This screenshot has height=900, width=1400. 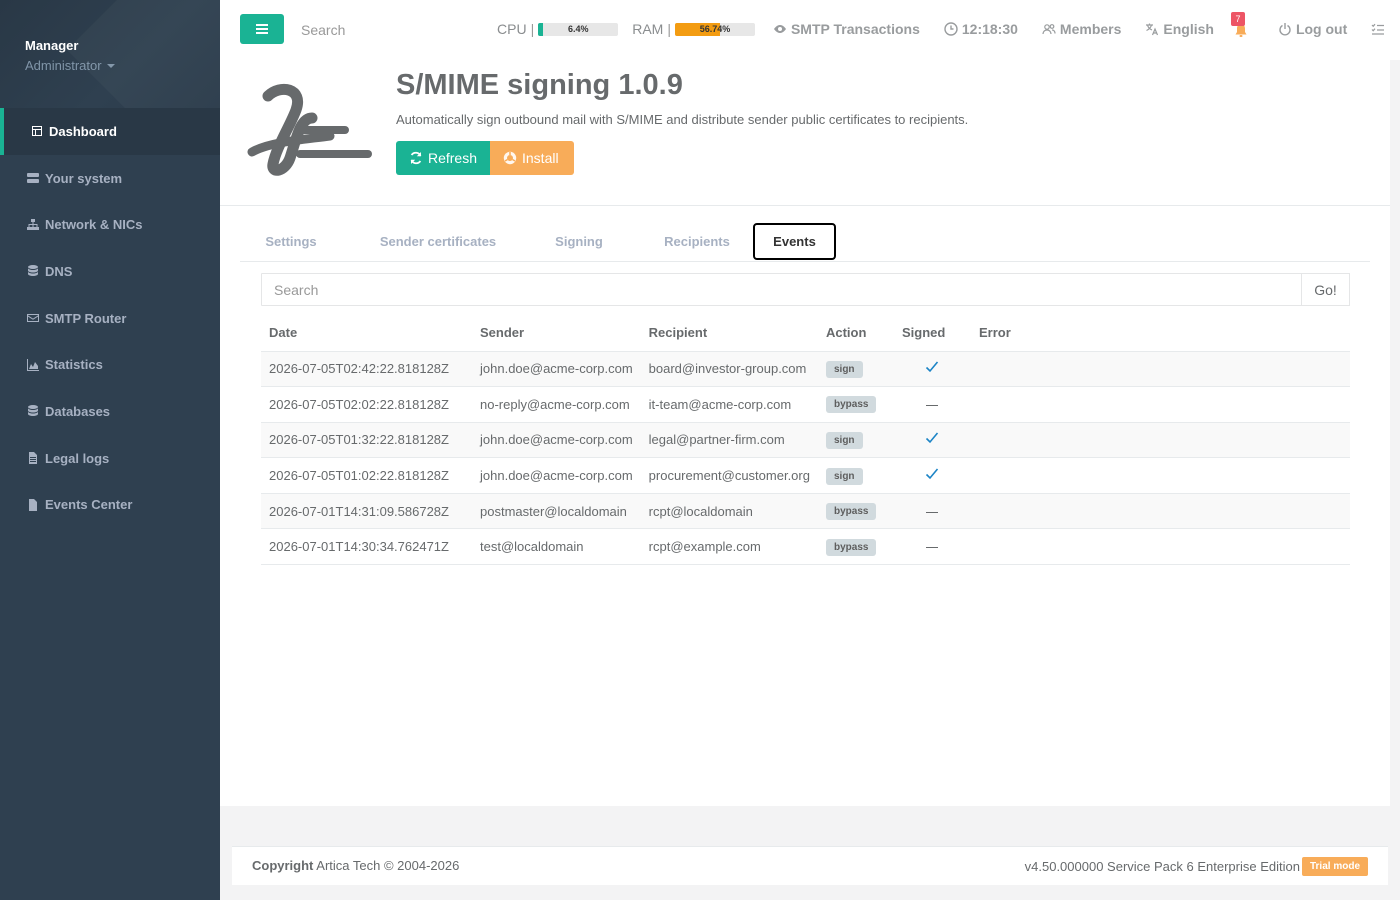 I want to click on translate-icon, so click(x=1152, y=29).